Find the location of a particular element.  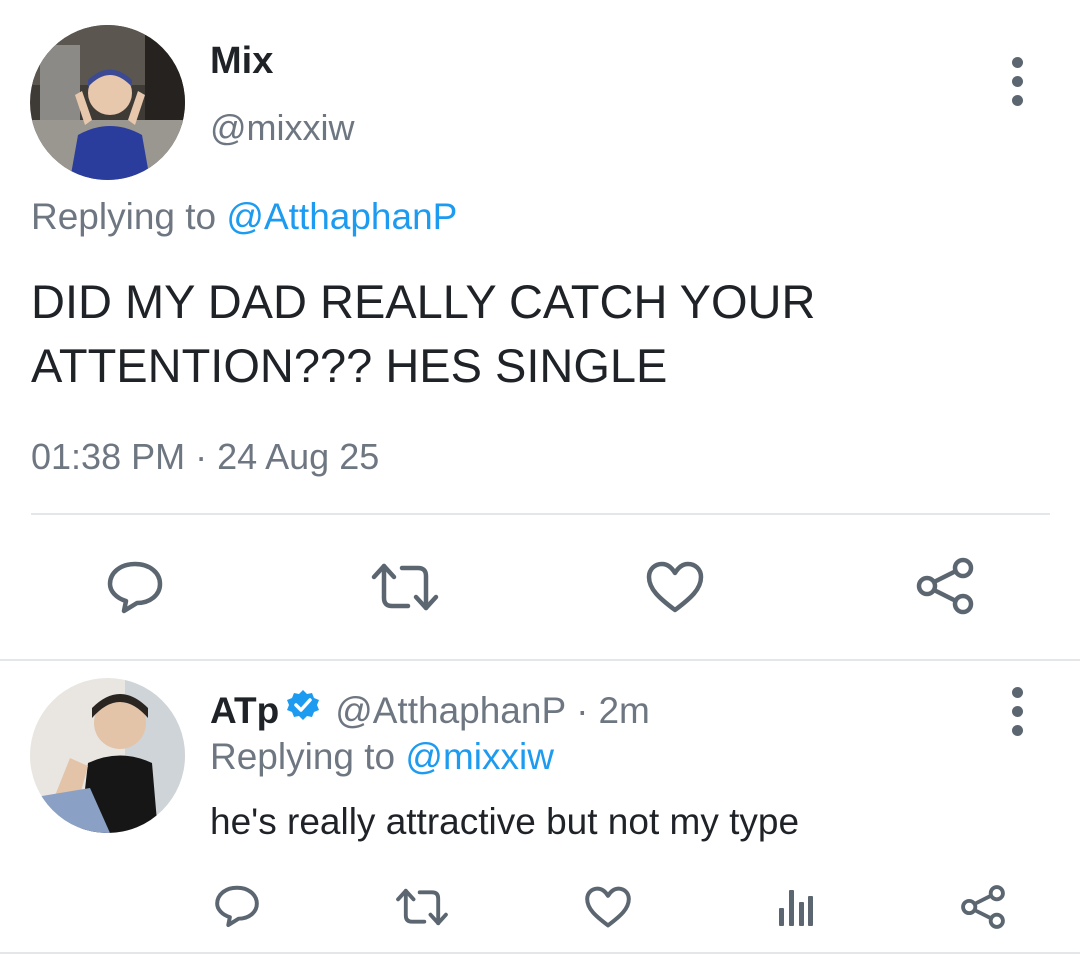

analytics-icon is located at coordinates (796, 907).